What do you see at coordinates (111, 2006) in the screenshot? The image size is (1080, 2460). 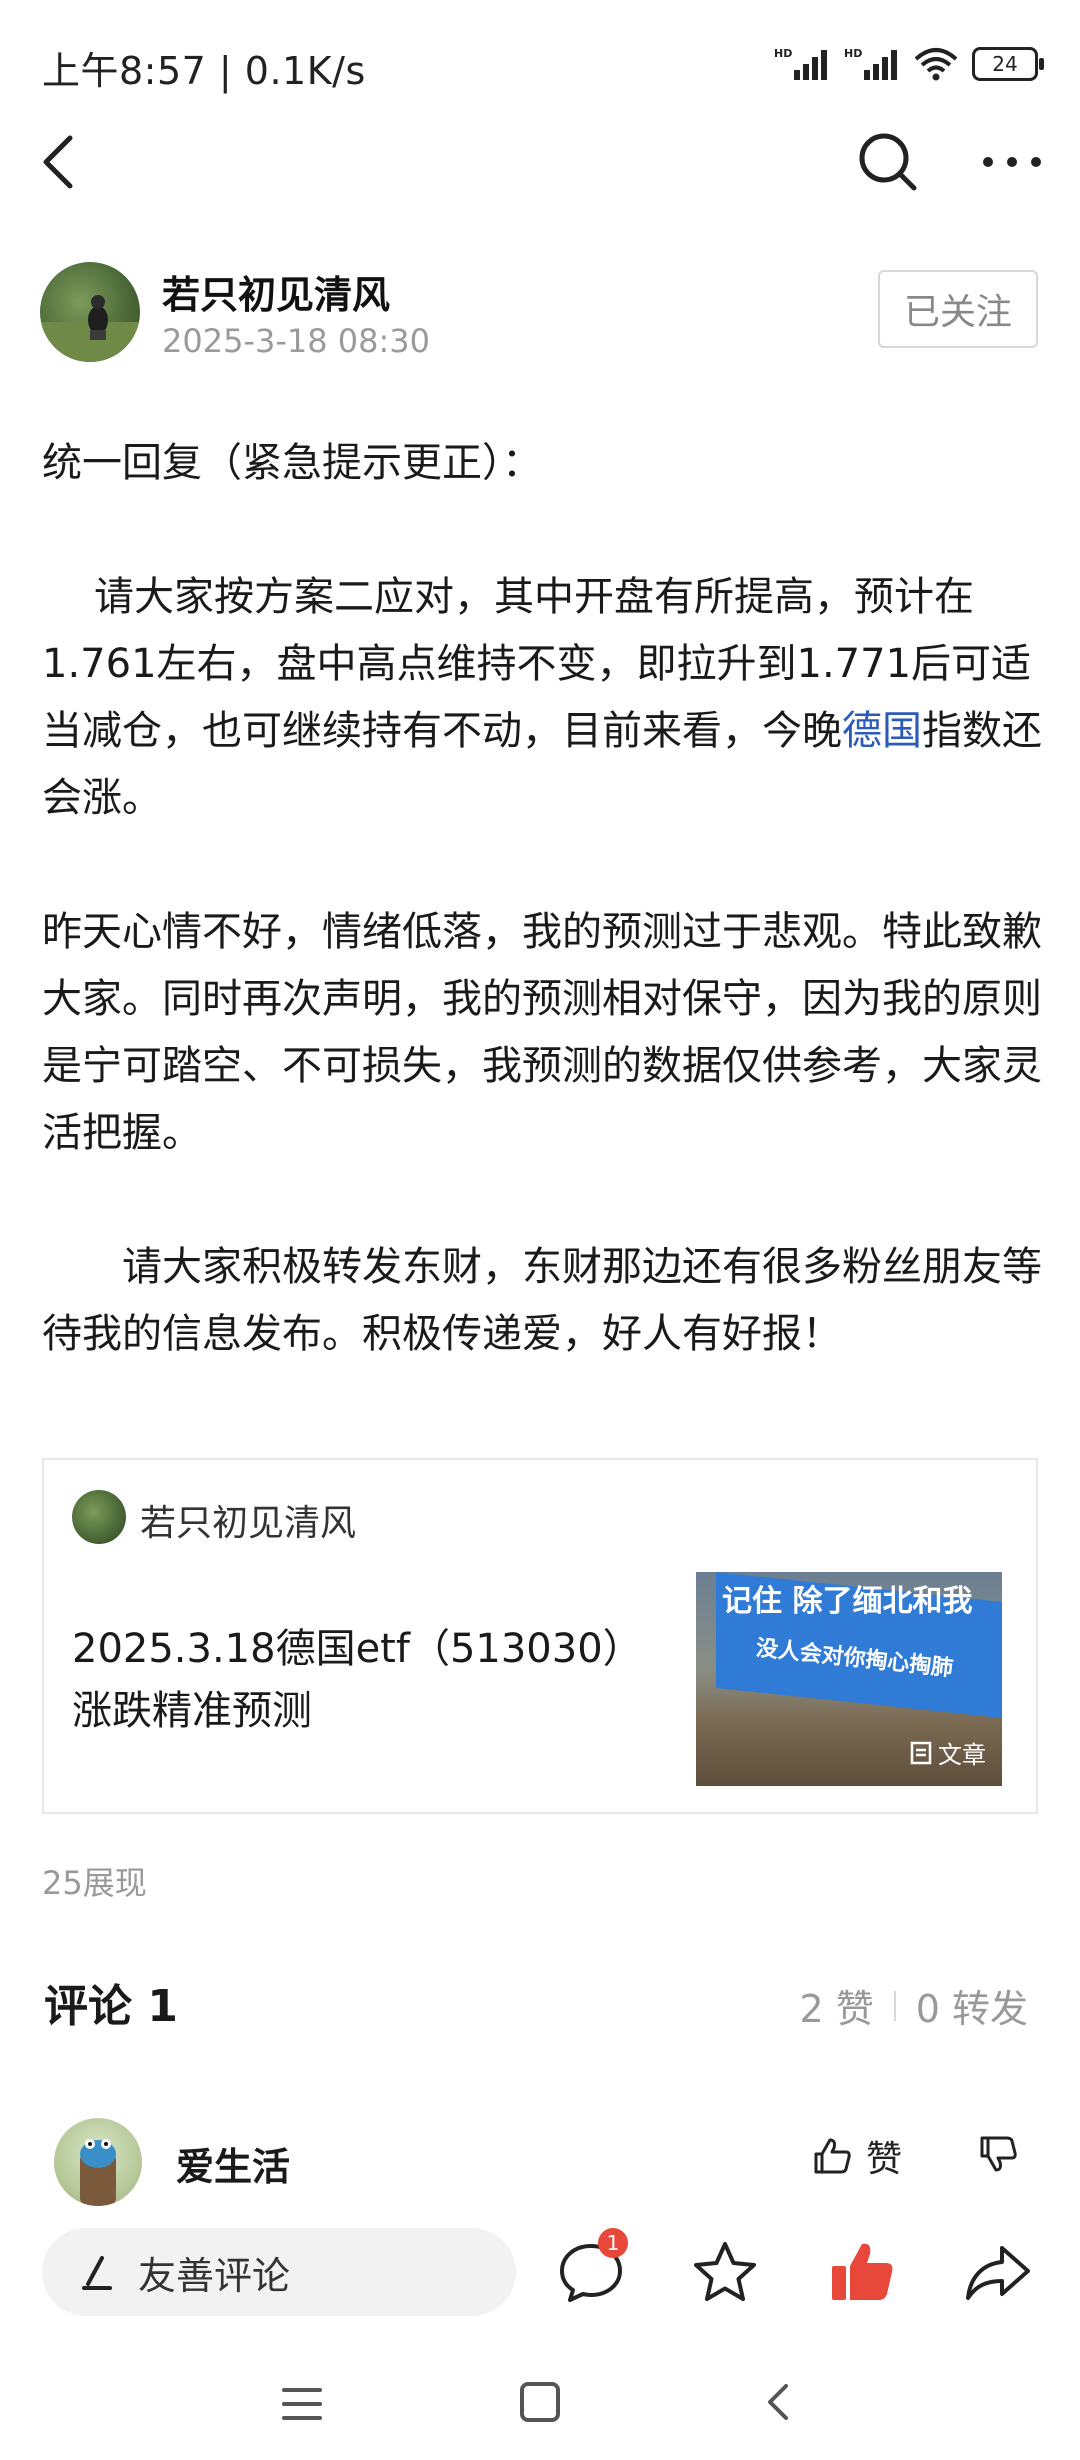 I see `comments-title: 评论 1` at bounding box center [111, 2006].